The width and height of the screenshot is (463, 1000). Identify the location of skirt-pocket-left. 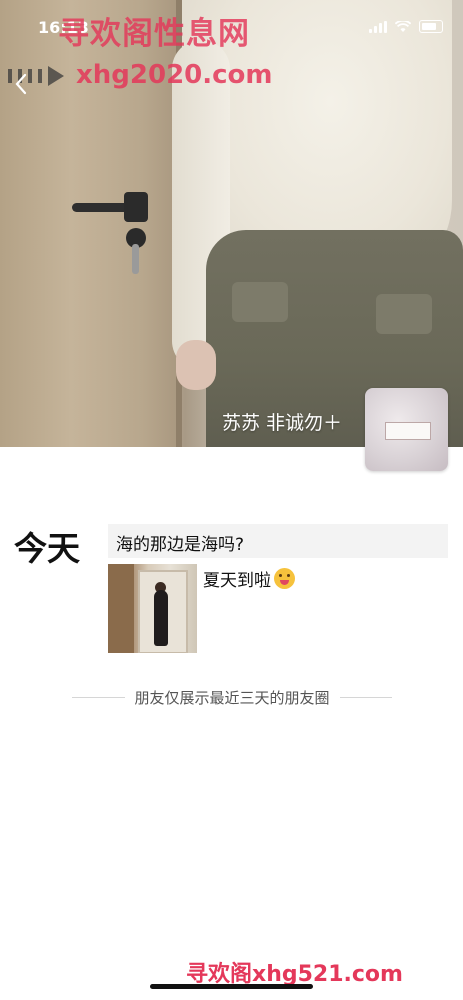
(260, 302).